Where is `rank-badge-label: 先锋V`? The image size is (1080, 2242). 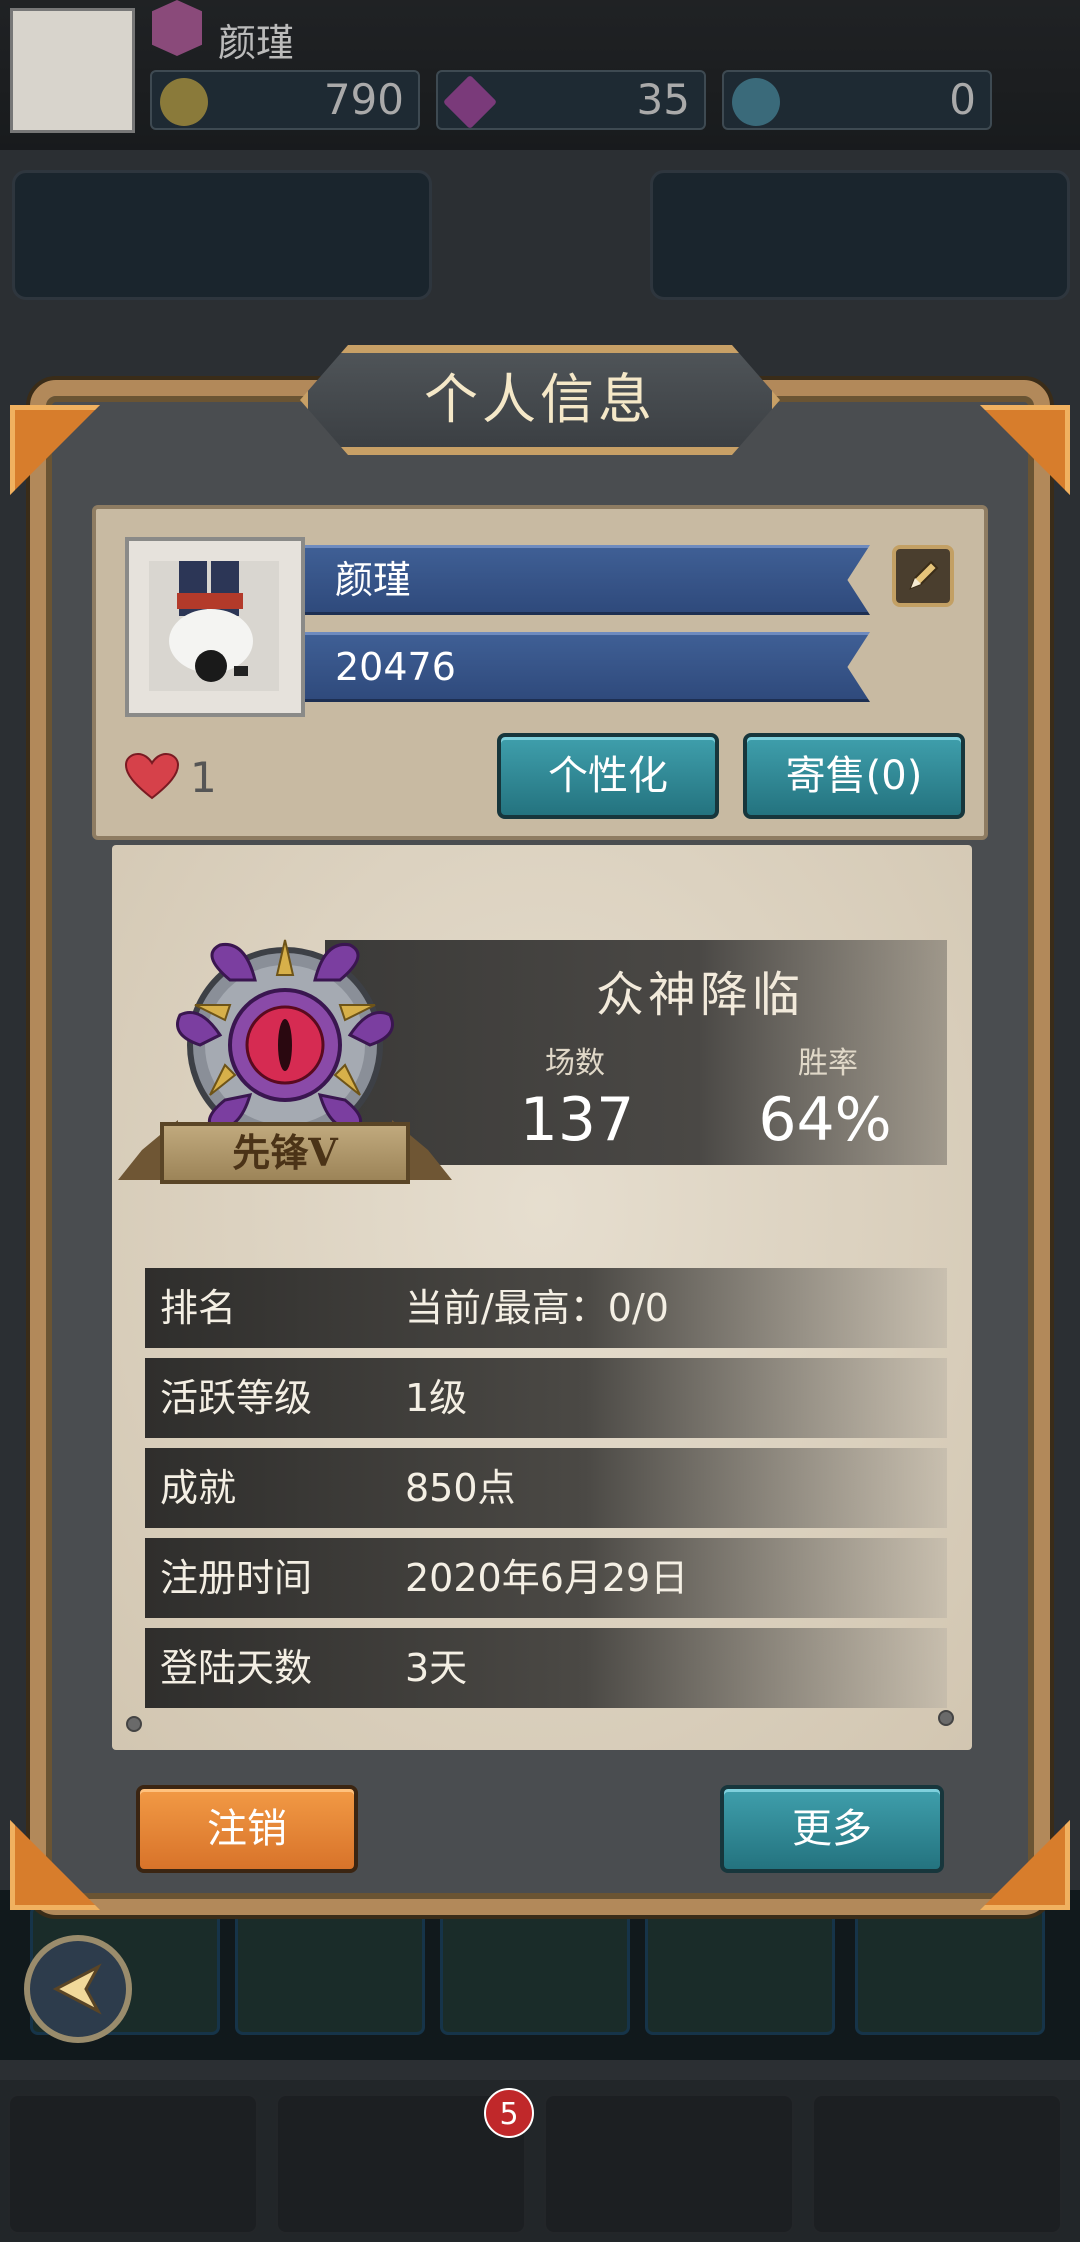
rank-badge-label: 先锋V is located at coordinates (285, 1153).